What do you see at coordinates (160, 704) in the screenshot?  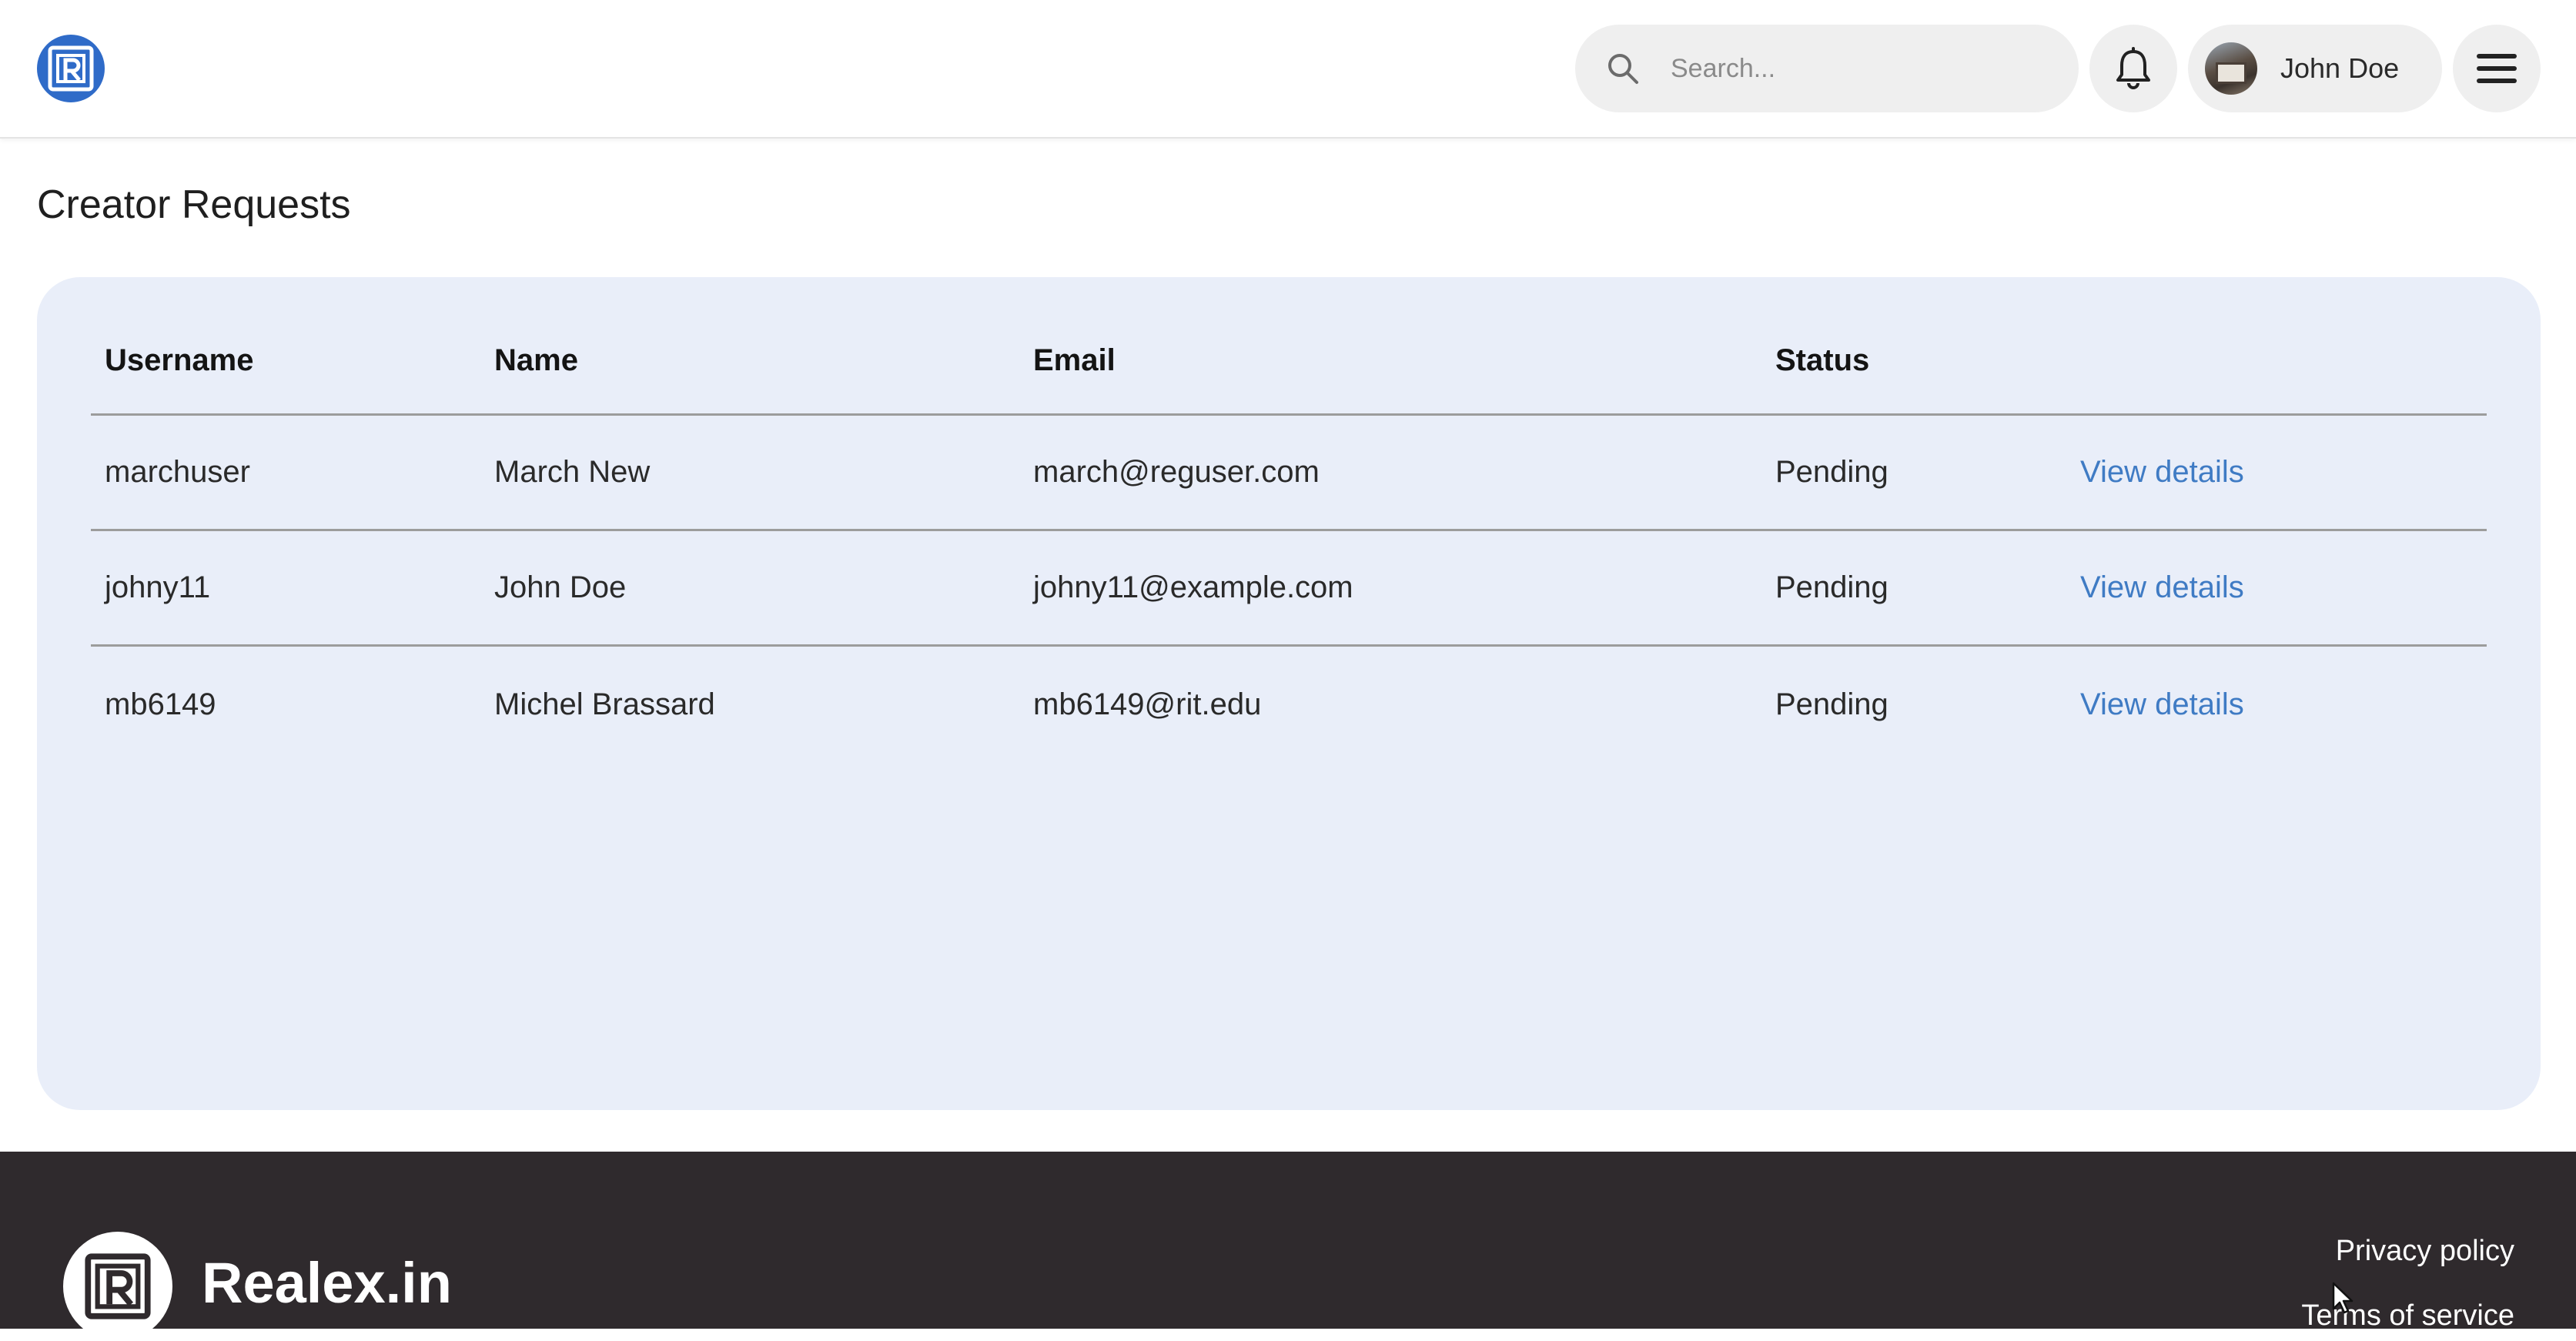 I see `username-cell: mb6149` at bounding box center [160, 704].